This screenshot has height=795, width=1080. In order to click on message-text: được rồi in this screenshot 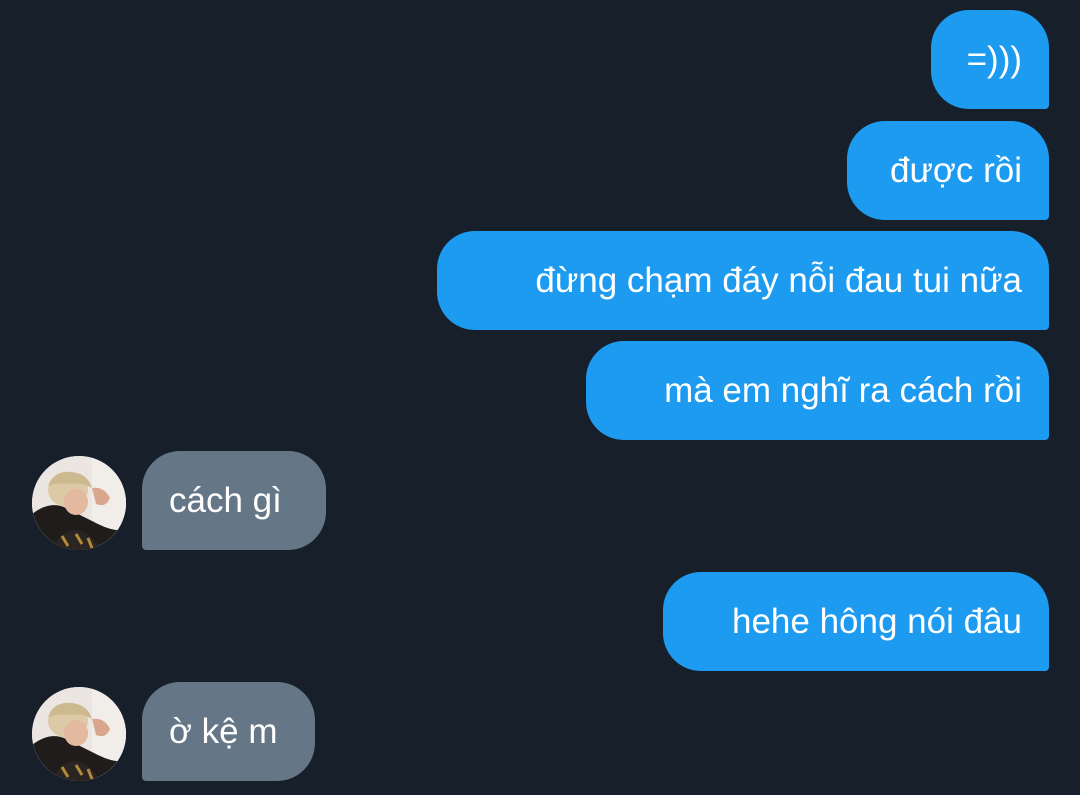, I will do `click(956, 170)`.